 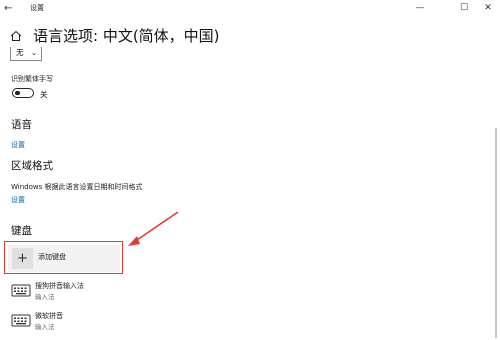 I want to click on keyboard-item-microsoft-pinyin: 微软拼音 输入法, so click(x=86, y=323).